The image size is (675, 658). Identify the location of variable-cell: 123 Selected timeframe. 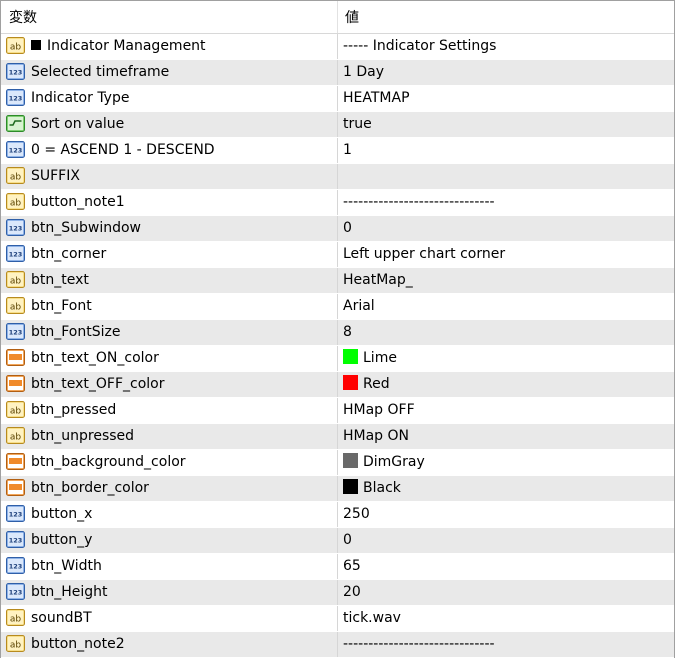
(169, 72).